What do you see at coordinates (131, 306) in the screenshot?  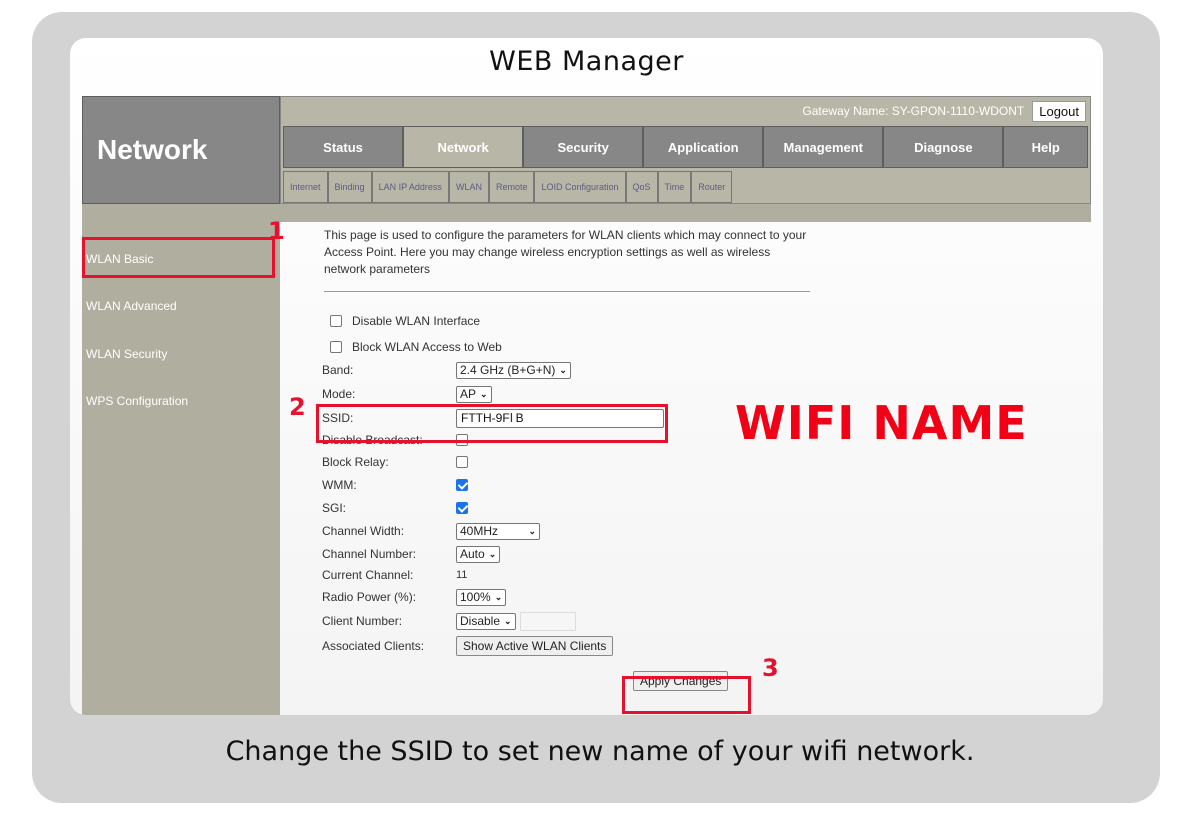 I see `sidebar-item-wlan-advanced: WLAN Advanced` at bounding box center [131, 306].